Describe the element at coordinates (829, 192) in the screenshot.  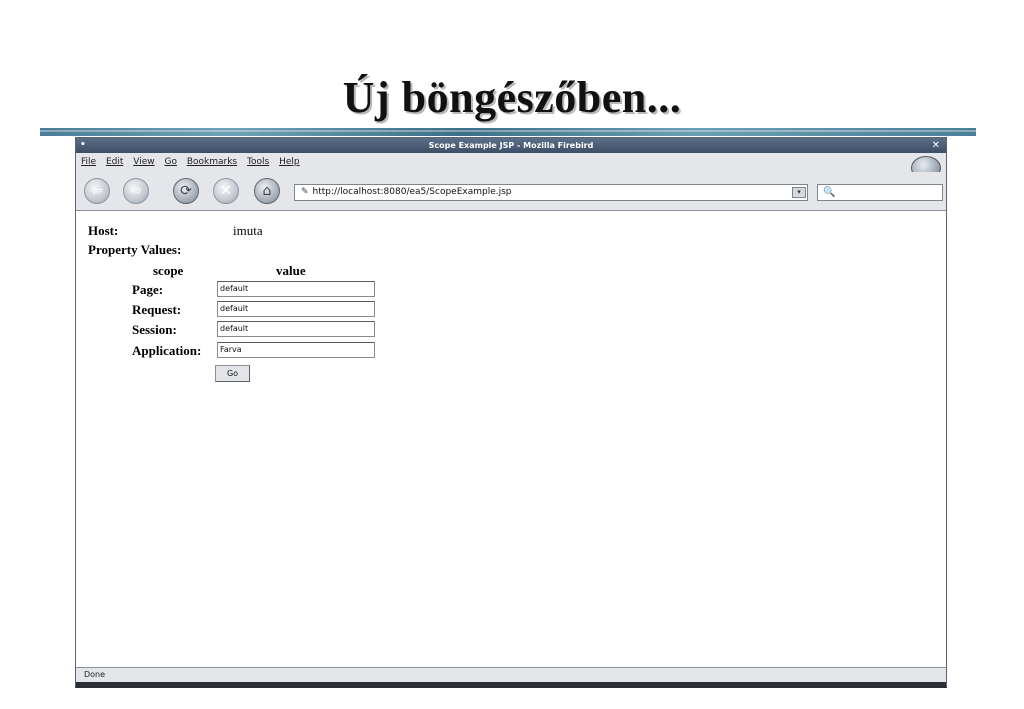
I see `search-icon: 🔍` at that location.